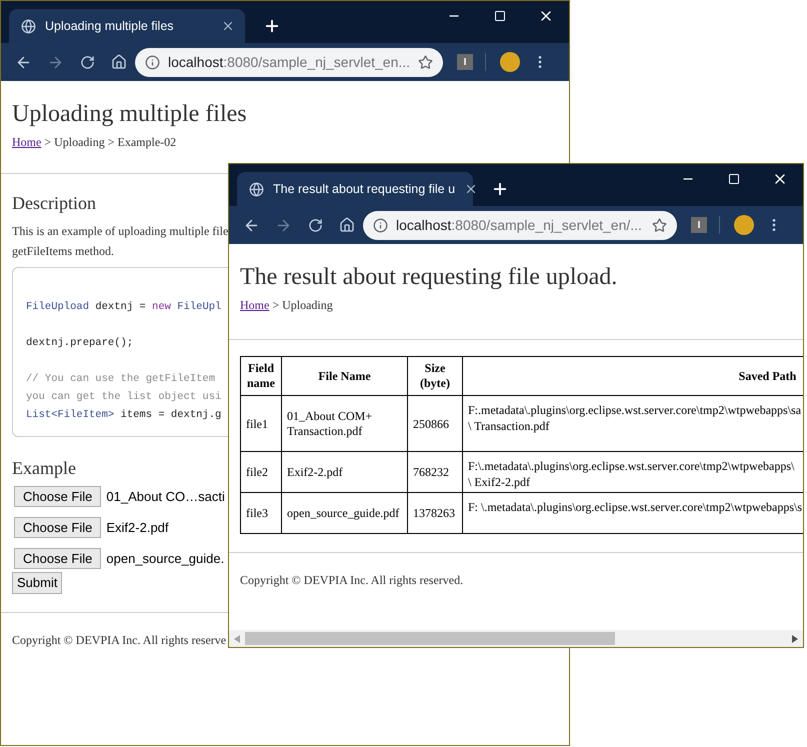  What do you see at coordinates (345, 513) in the screenshot?
I see `table-cell: open_source_guide.pdf` at bounding box center [345, 513].